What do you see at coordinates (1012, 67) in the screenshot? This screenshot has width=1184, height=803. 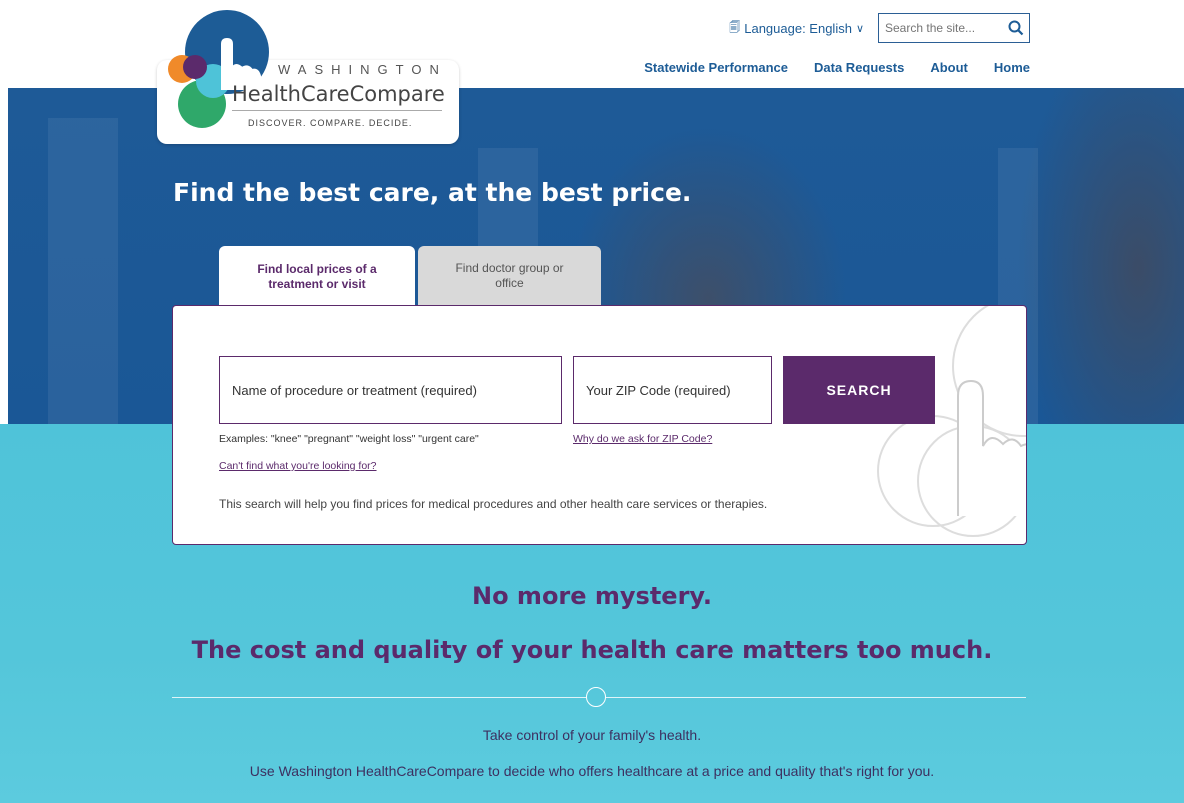 I see `nav-home: Home` at bounding box center [1012, 67].